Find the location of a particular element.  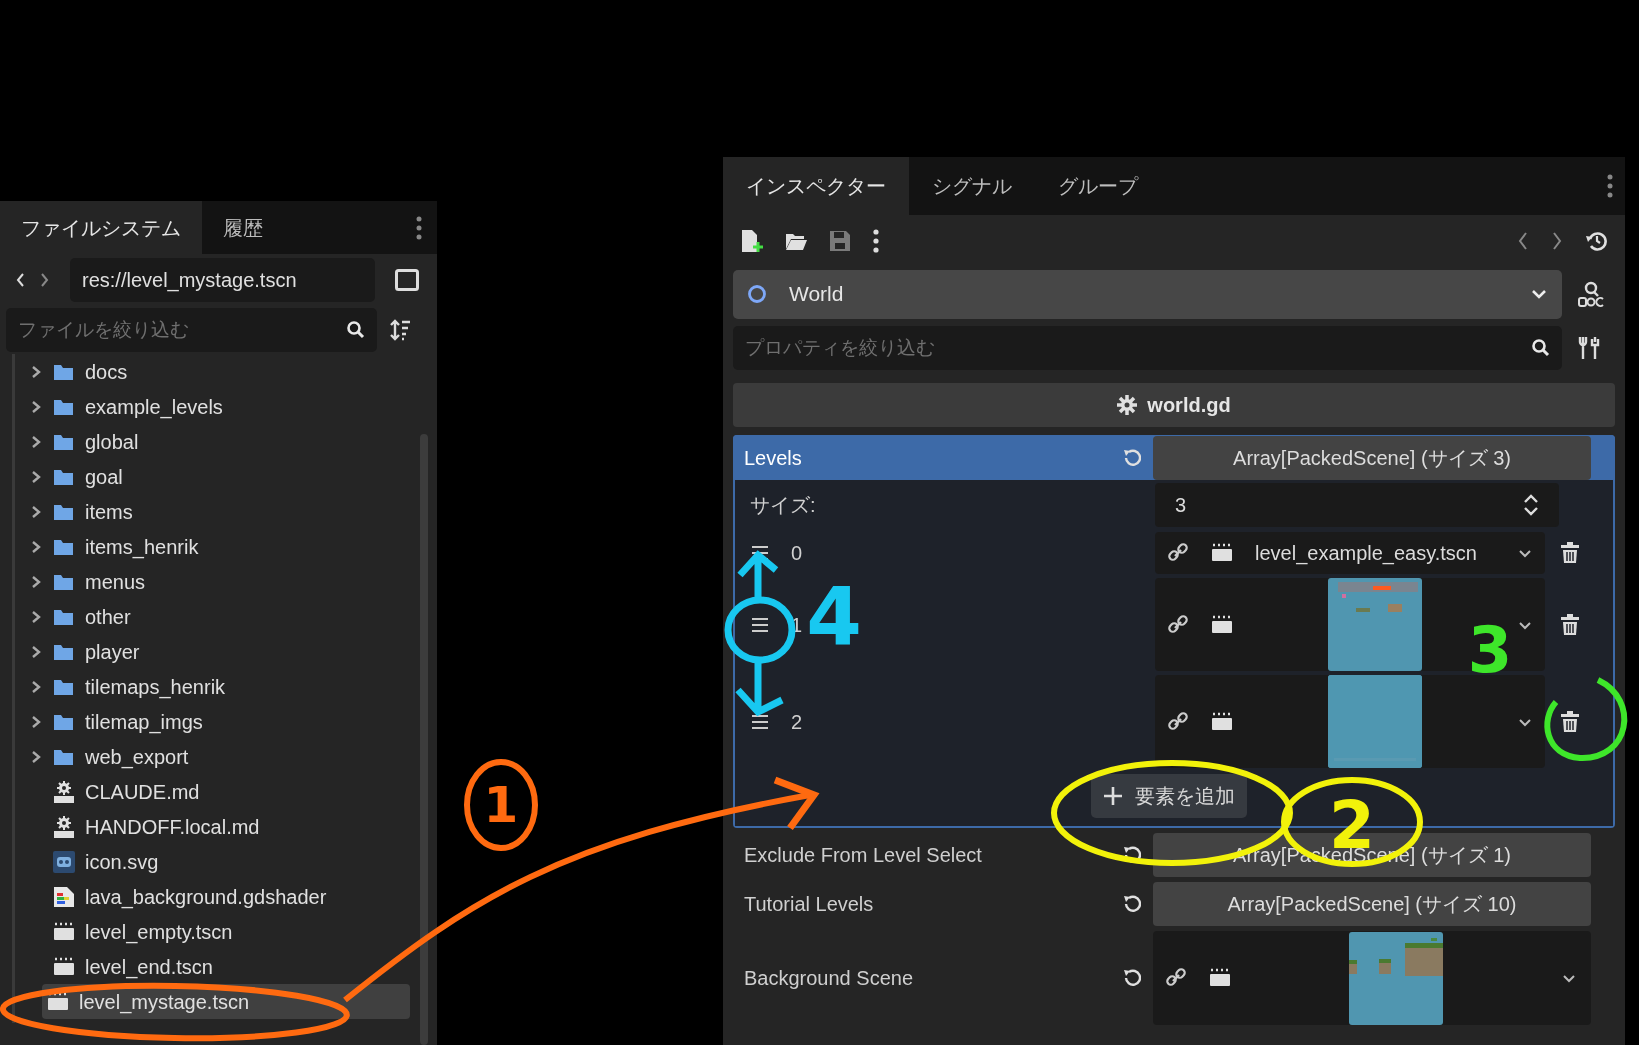

property-row: Levels Array[PackedScene] (サイズ 3) is located at coordinates (1174, 457).